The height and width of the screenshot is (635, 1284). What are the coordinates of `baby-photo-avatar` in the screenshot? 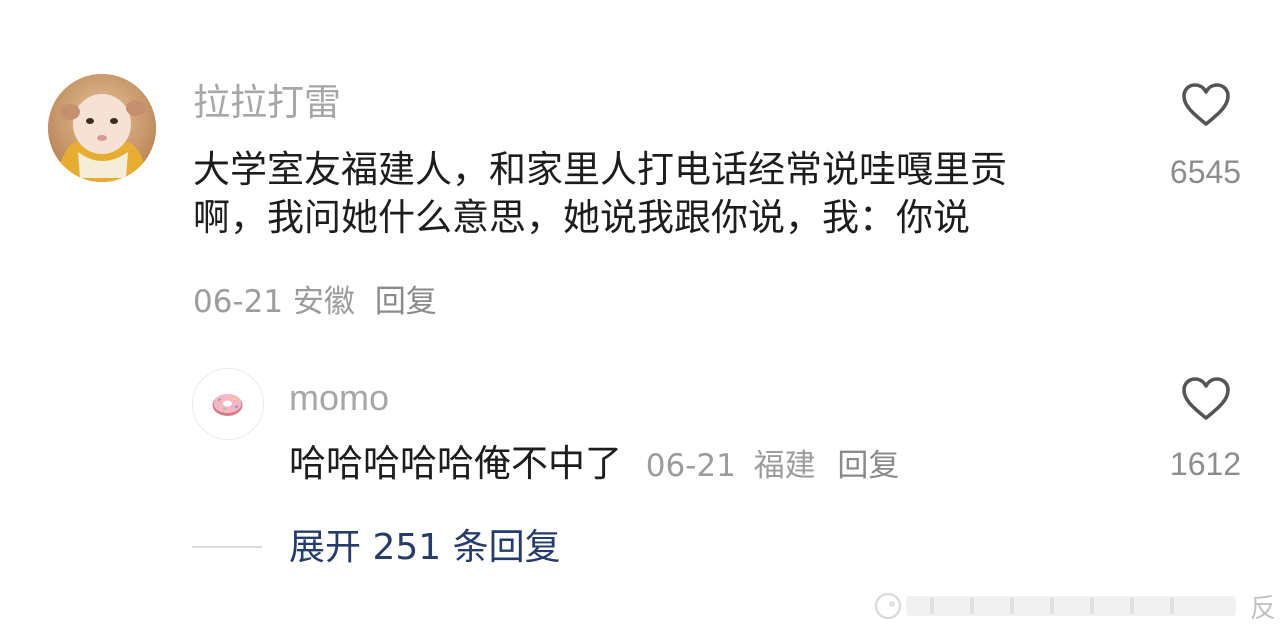 It's located at (102, 128).